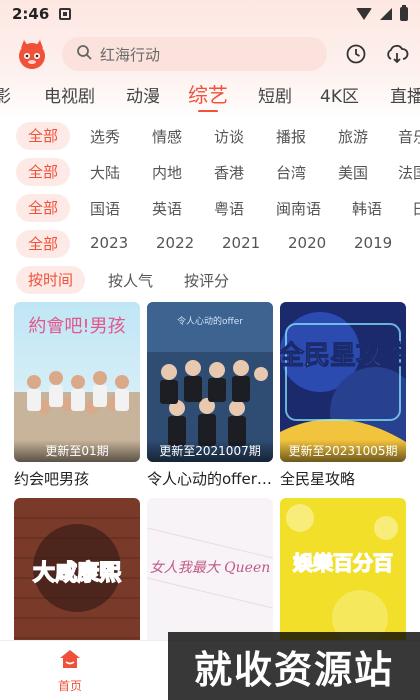 The height and width of the screenshot is (700, 420). What do you see at coordinates (130, 54) in the screenshot?
I see `search-placeholder: 红海行动` at bounding box center [130, 54].